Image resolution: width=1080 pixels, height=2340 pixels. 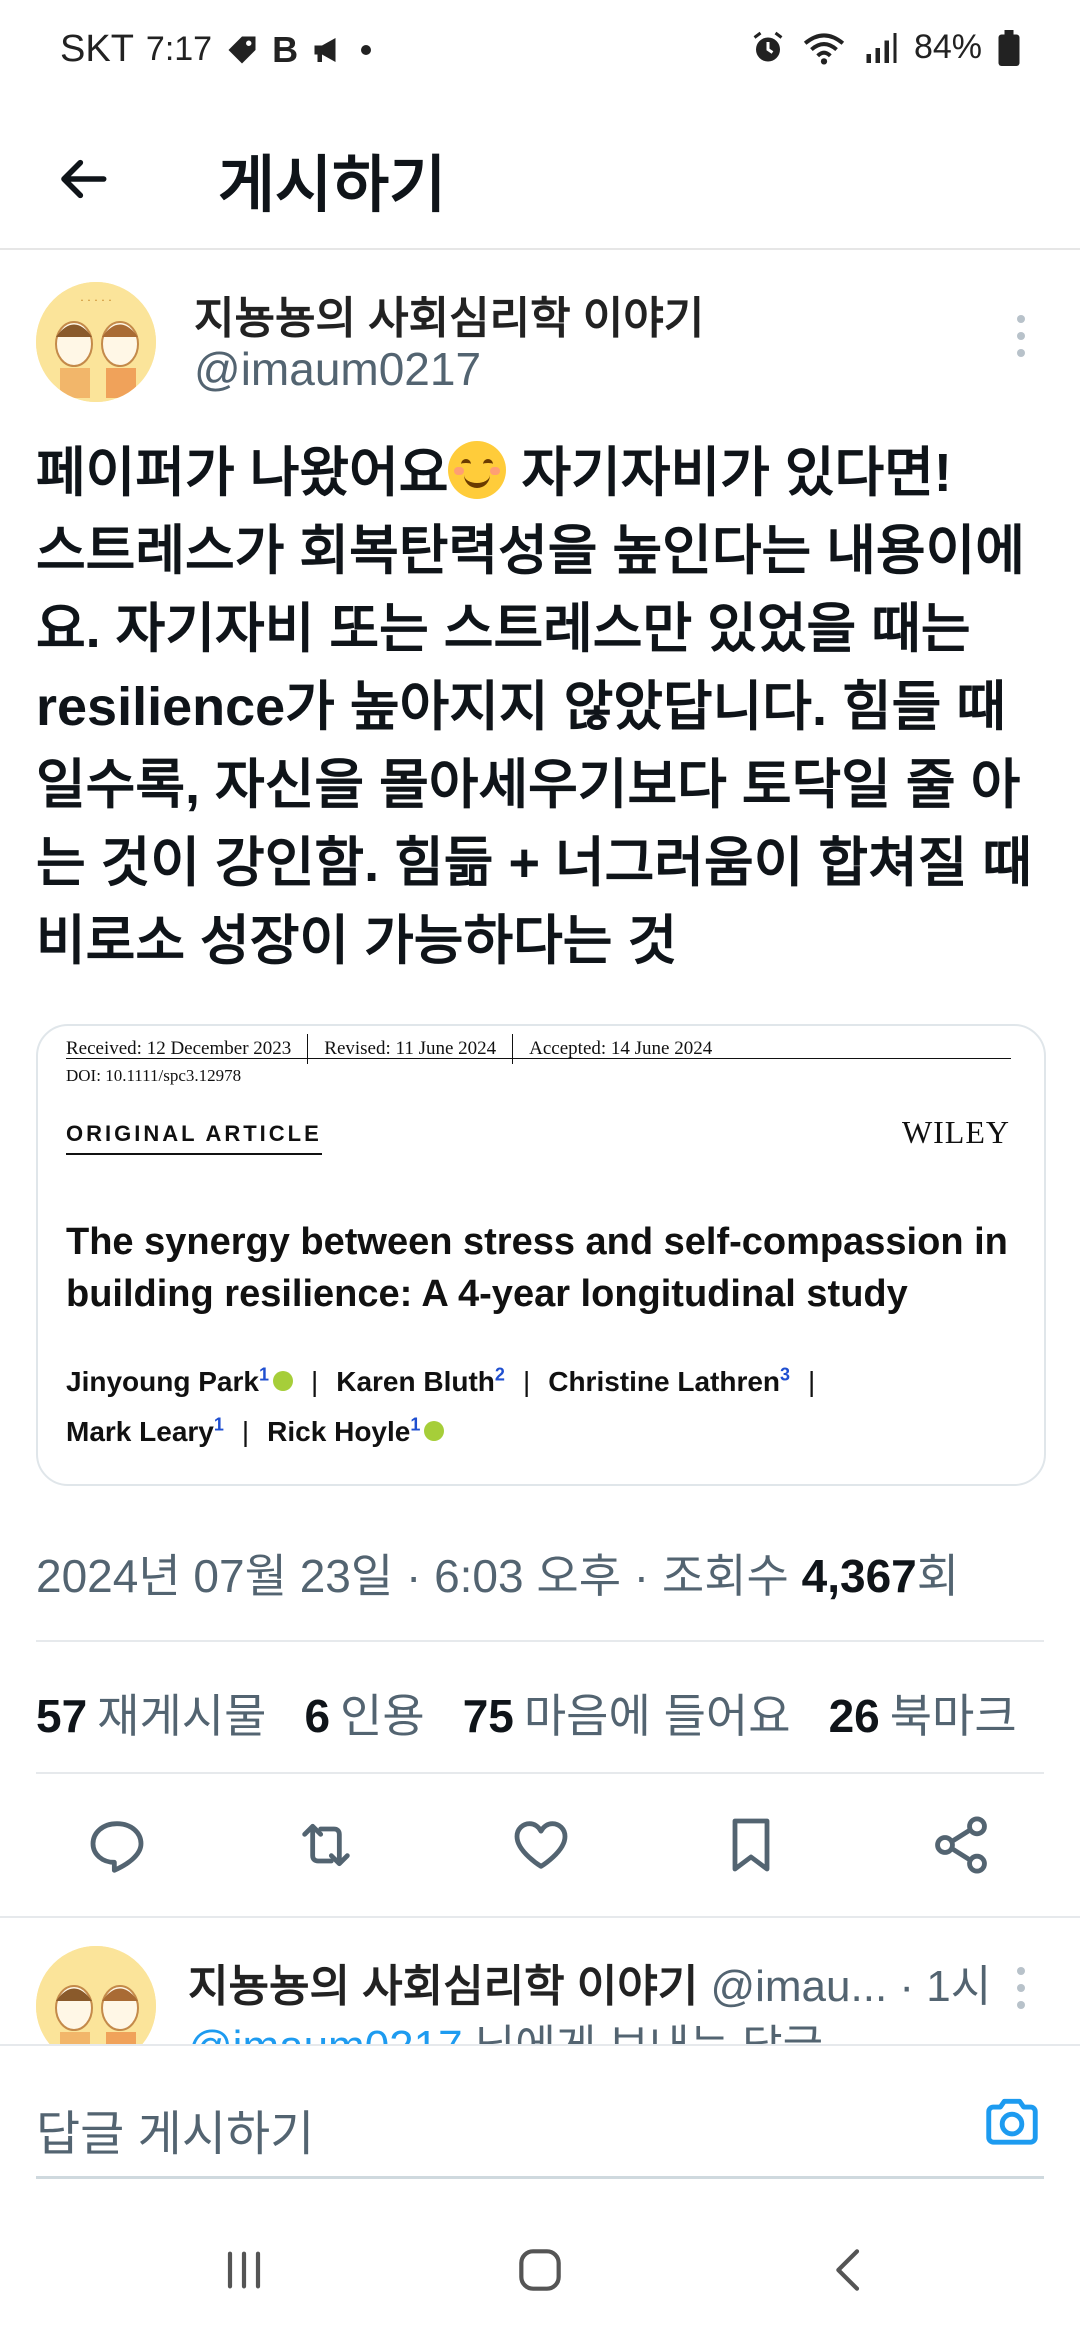 What do you see at coordinates (328, 50) in the screenshot?
I see `megaphone-icon` at bounding box center [328, 50].